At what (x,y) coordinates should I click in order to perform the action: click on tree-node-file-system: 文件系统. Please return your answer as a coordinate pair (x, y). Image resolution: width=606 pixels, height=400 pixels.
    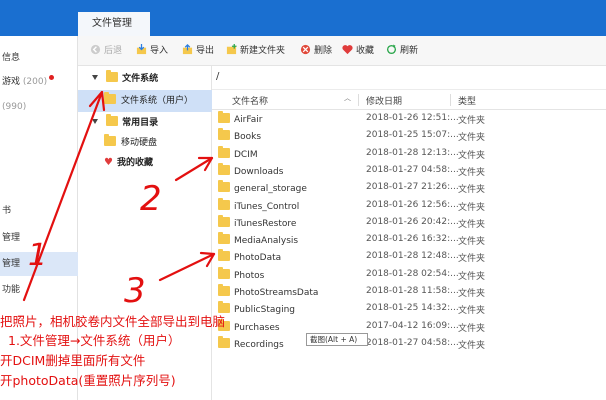
    Looking at the image, I should click on (145, 79).